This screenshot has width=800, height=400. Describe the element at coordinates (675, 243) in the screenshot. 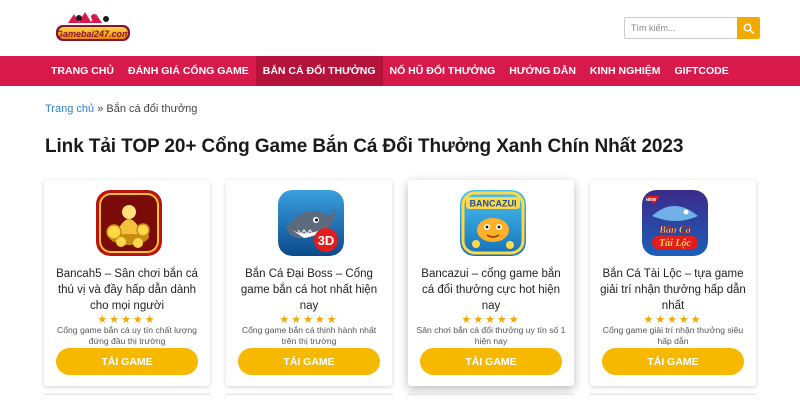

I see `svg-text: Tài Lộc` at that location.